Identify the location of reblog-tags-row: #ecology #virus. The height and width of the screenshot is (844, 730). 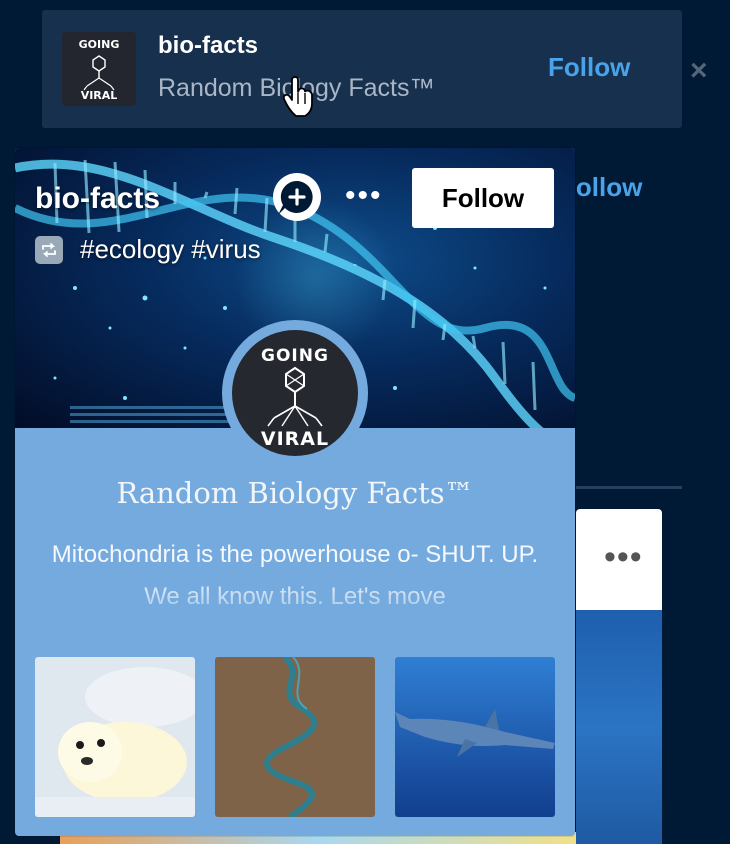
(148, 249).